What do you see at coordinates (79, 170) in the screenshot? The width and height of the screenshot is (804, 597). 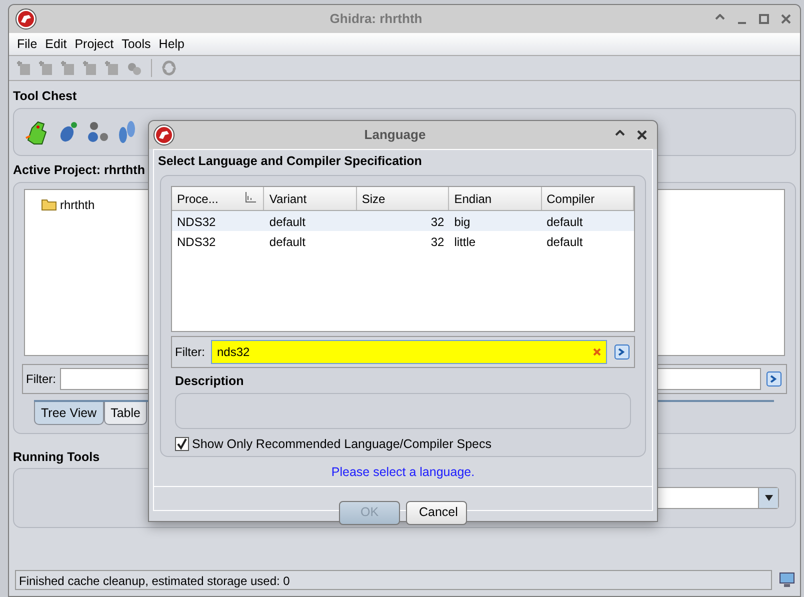 I see `section-title: Active Project: rhrthth` at bounding box center [79, 170].